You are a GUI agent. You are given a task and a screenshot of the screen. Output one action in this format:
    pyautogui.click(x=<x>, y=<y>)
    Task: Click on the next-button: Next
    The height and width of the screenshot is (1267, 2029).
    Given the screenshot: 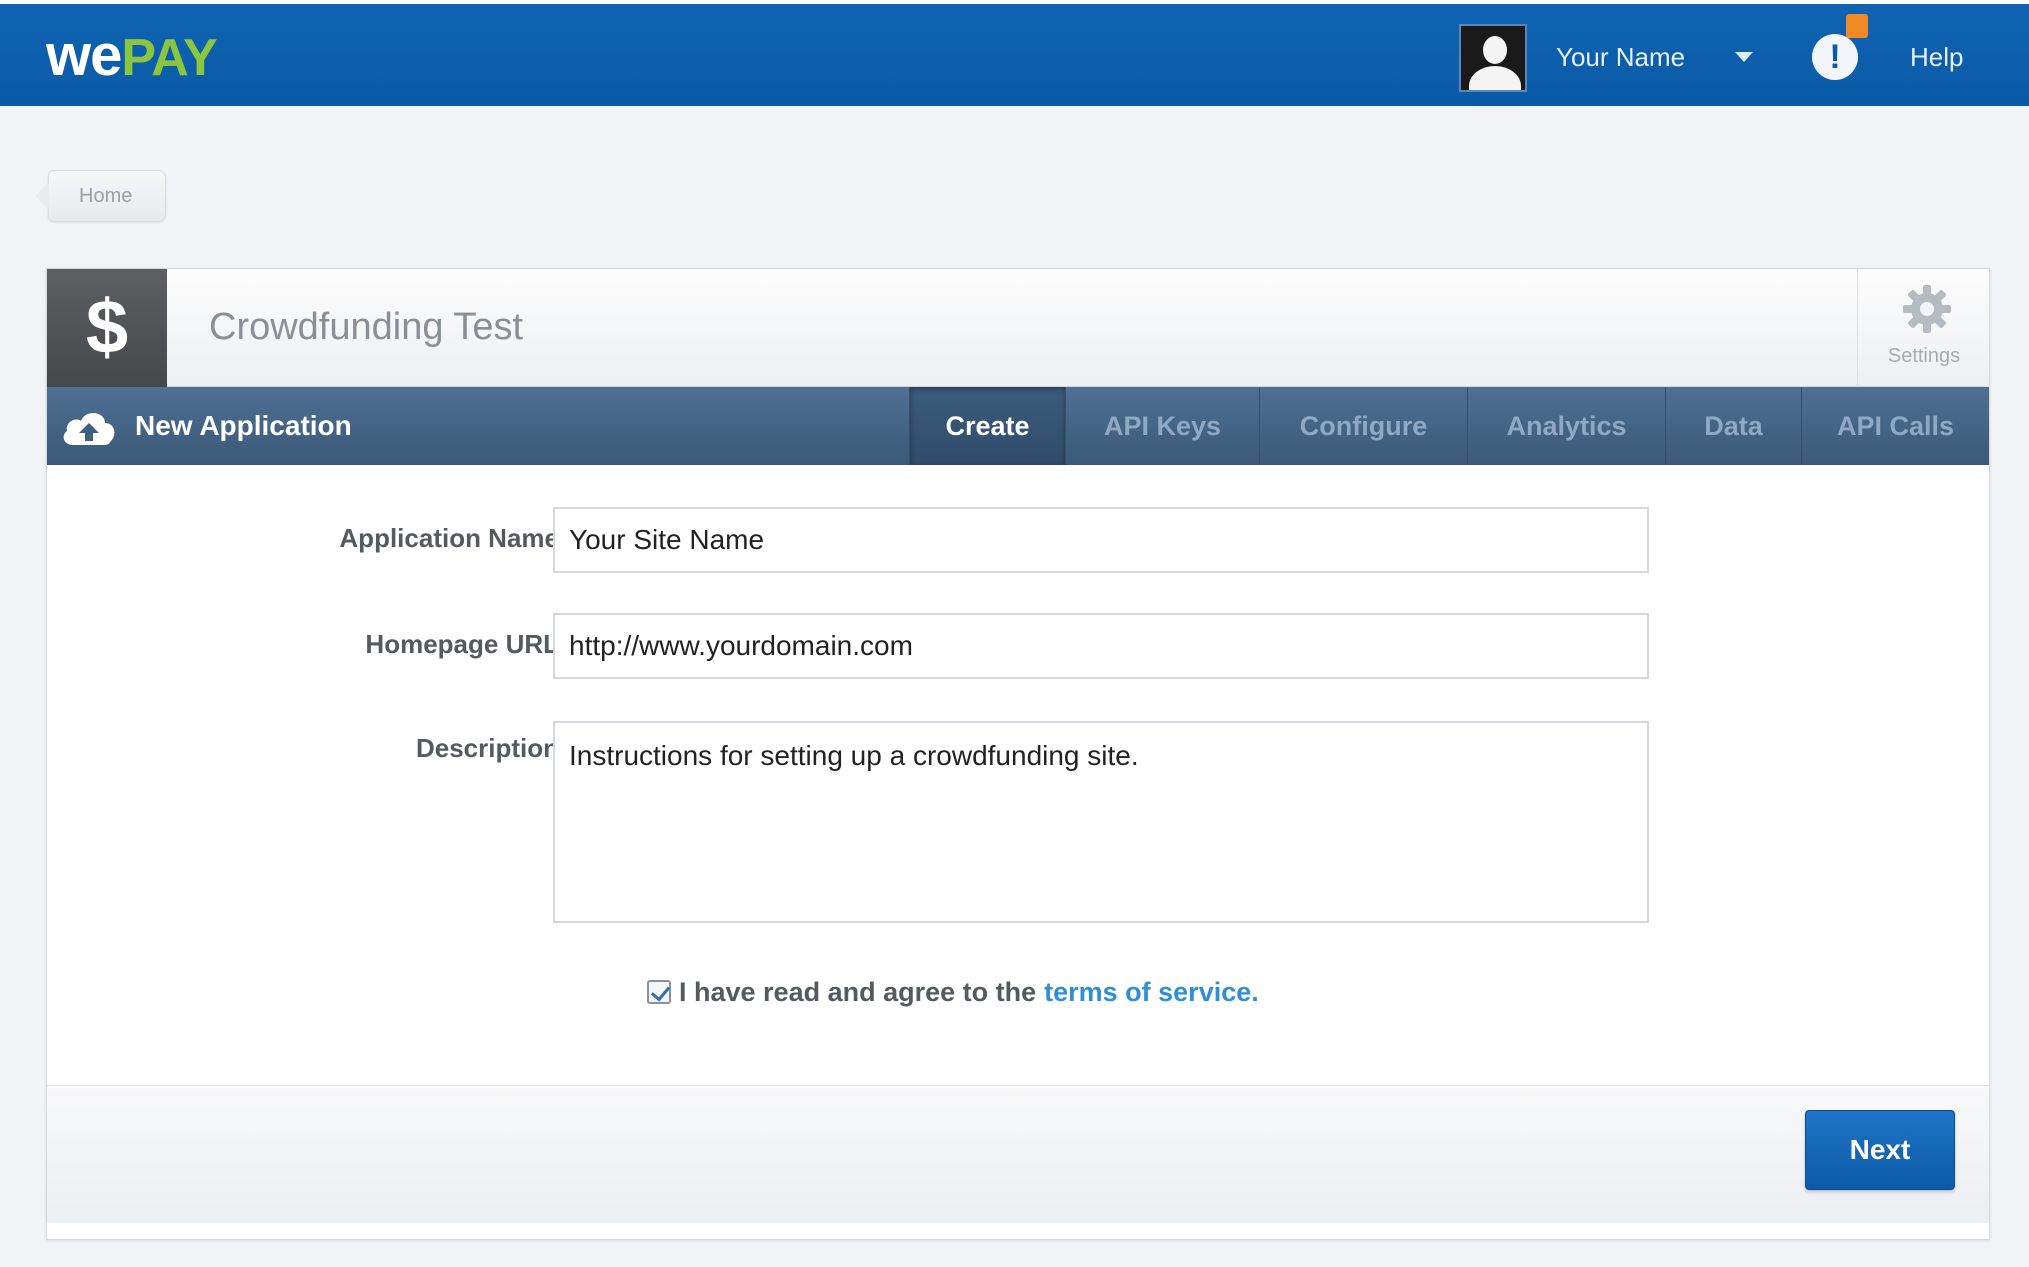 What is the action you would take?
    pyautogui.click(x=1880, y=1150)
    